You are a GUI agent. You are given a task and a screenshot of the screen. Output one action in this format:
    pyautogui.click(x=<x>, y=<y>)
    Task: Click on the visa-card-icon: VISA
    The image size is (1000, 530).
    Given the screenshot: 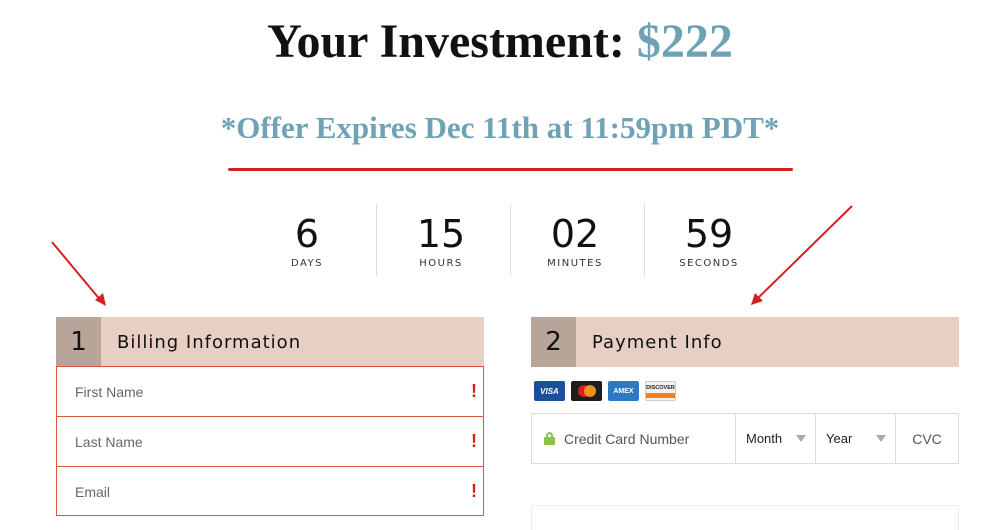 What is the action you would take?
    pyautogui.click(x=549, y=391)
    